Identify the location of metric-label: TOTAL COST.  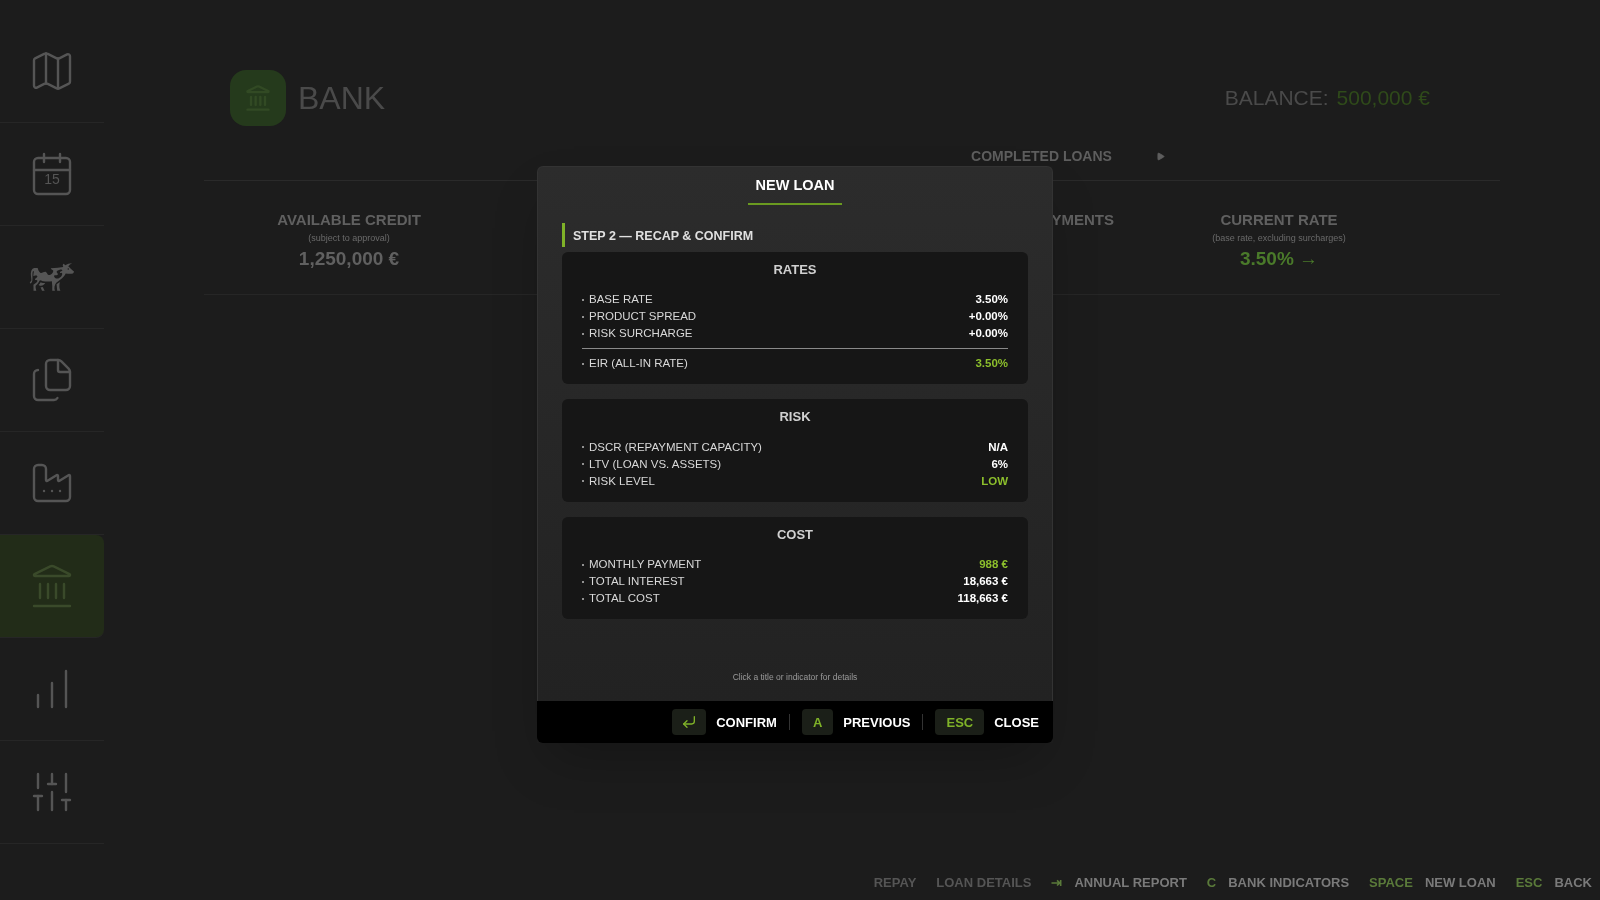
(624, 599).